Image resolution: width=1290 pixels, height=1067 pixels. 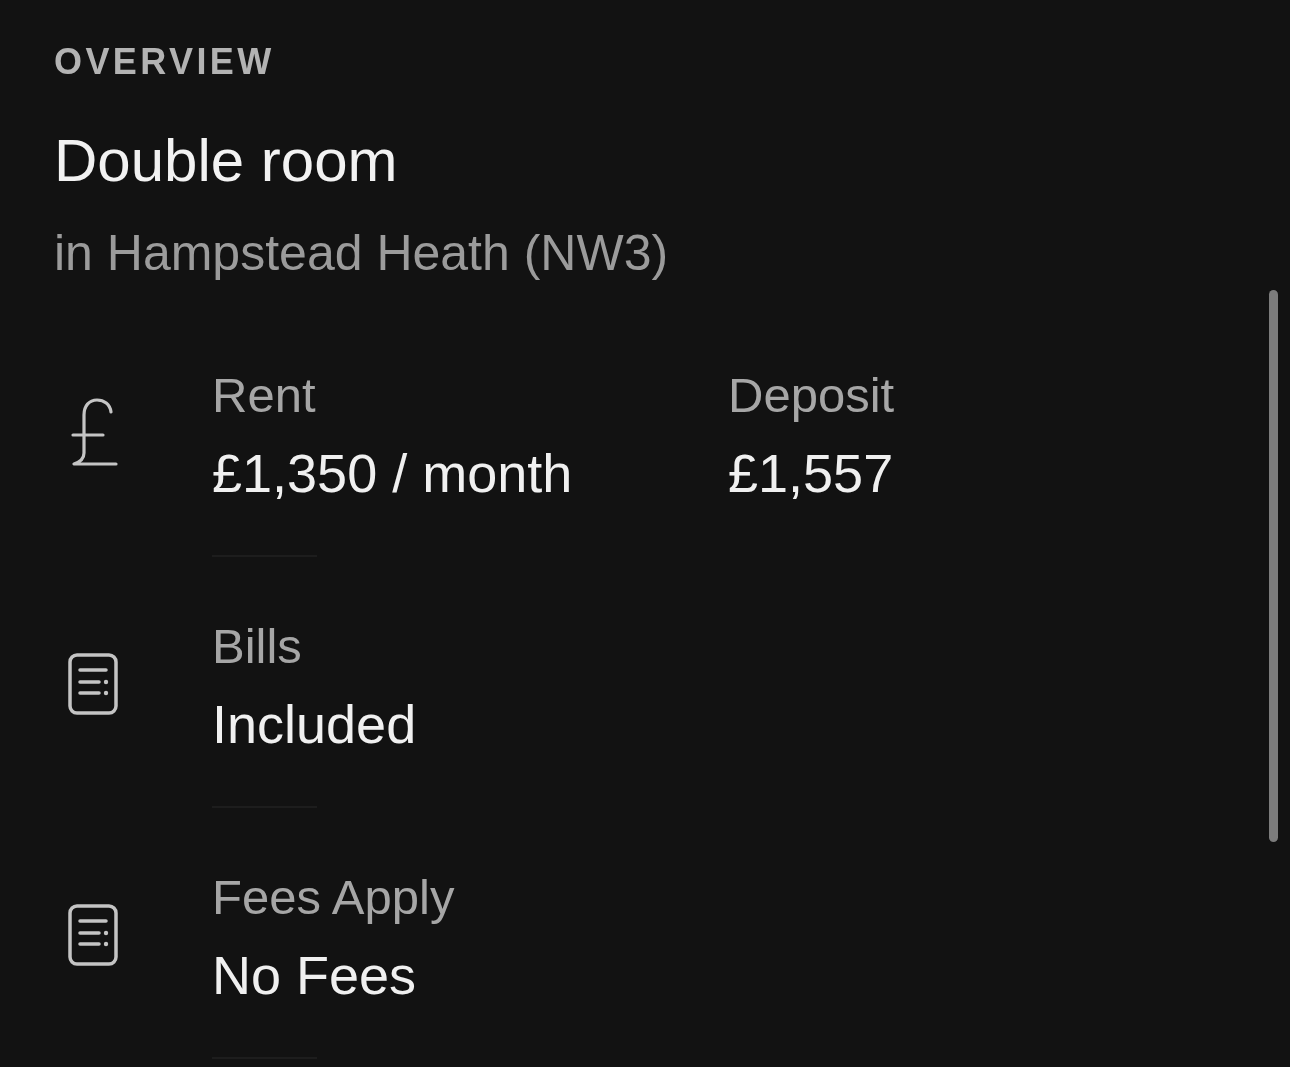 I want to click on detail-value: No Fees, so click(x=314, y=975).